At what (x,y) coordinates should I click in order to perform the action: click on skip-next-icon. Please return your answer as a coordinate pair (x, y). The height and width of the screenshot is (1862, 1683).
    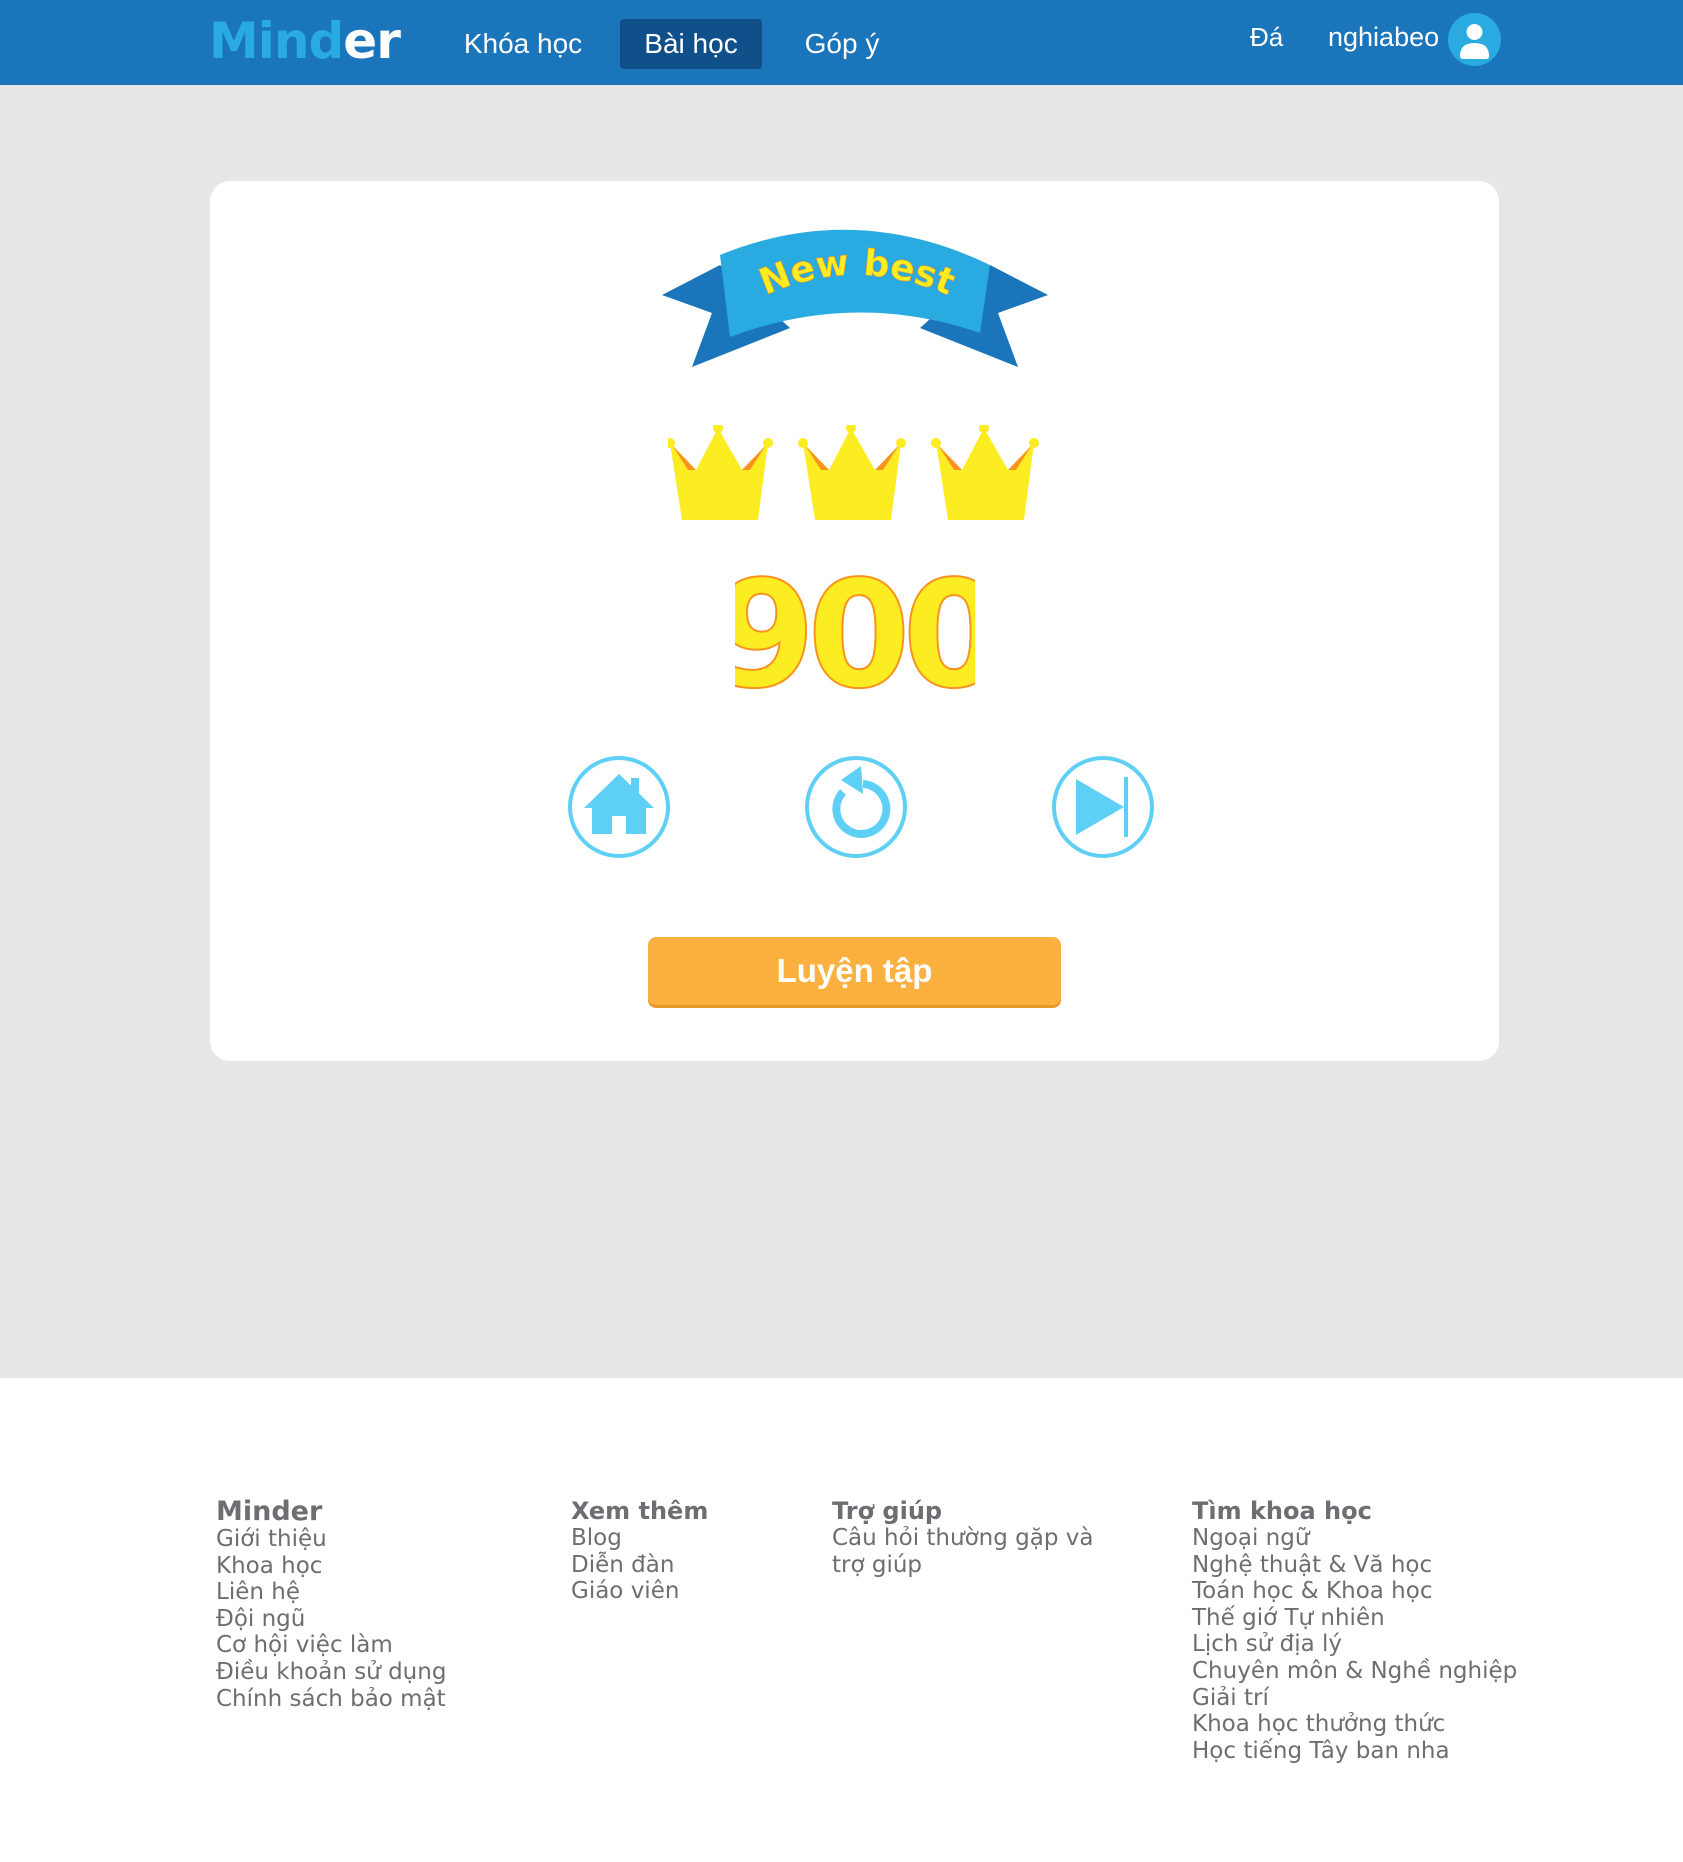
    Looking at the image, I should click on (1103, 807).